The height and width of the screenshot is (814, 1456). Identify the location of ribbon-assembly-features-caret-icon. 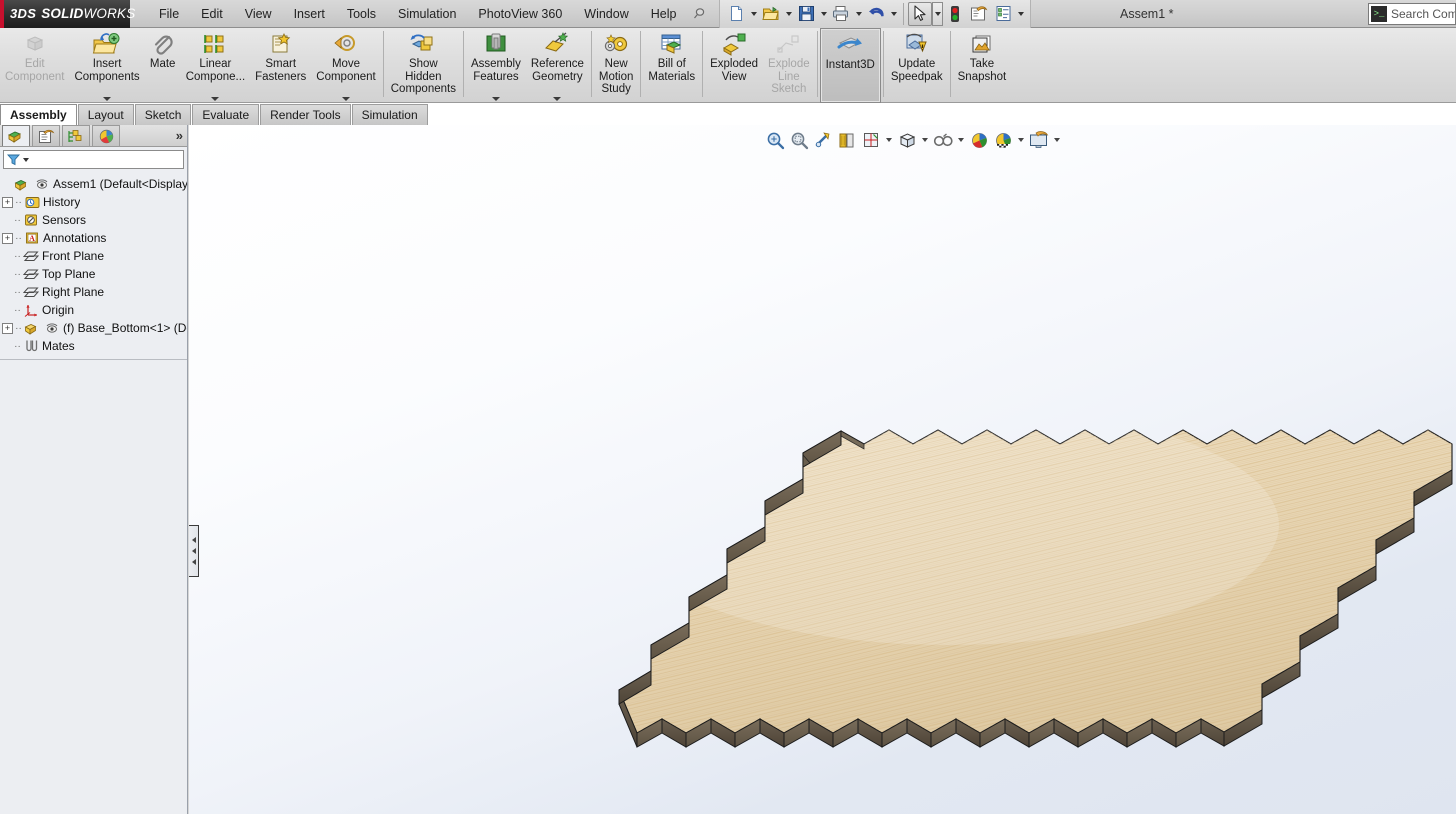
(495, 99).